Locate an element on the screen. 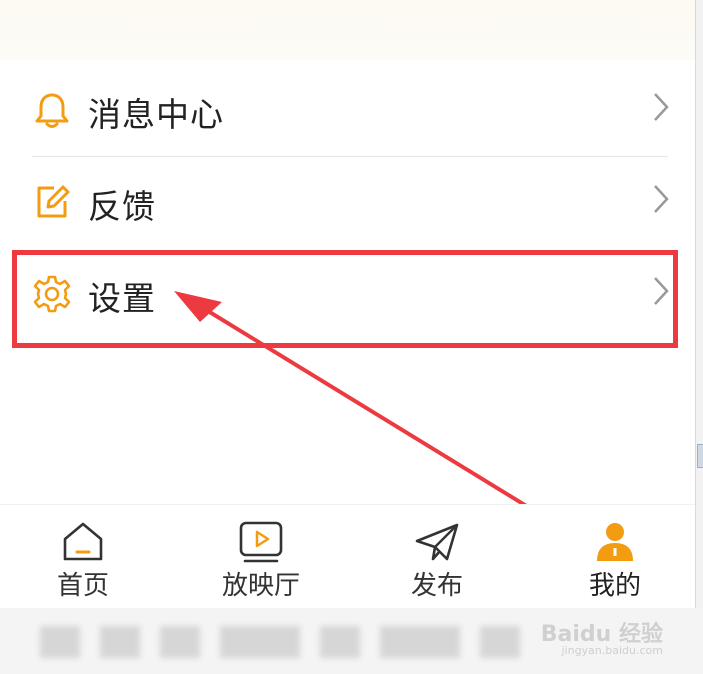 This screenshot has height=674, width=703. tab-label: 发布 is located at coordinates (436, 586).